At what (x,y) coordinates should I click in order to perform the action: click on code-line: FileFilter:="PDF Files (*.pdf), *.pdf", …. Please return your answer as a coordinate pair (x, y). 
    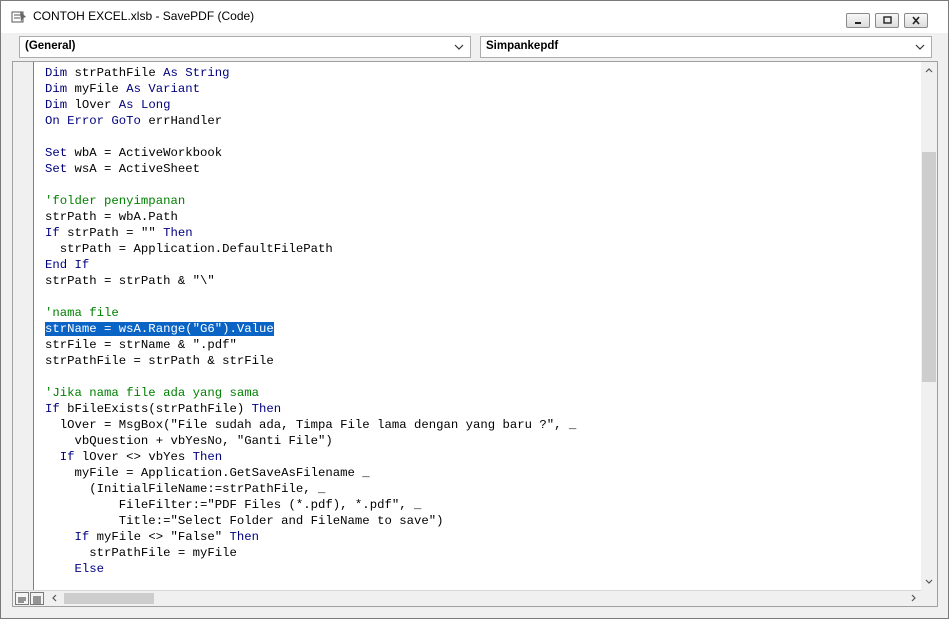
    Looking at the image, I should click on (233, 505).